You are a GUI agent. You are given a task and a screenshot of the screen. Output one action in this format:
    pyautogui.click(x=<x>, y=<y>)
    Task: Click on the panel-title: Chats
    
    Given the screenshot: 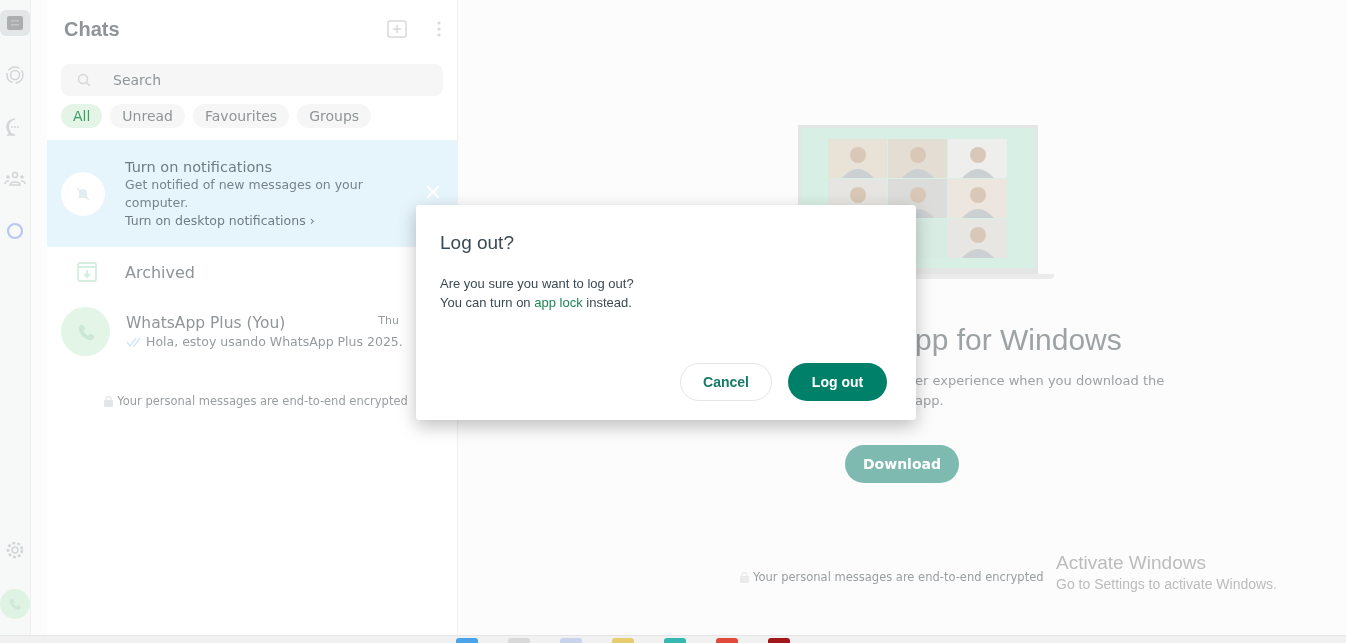 What is the action you would take?
    pyautogui.click(x=92, y=29)
    